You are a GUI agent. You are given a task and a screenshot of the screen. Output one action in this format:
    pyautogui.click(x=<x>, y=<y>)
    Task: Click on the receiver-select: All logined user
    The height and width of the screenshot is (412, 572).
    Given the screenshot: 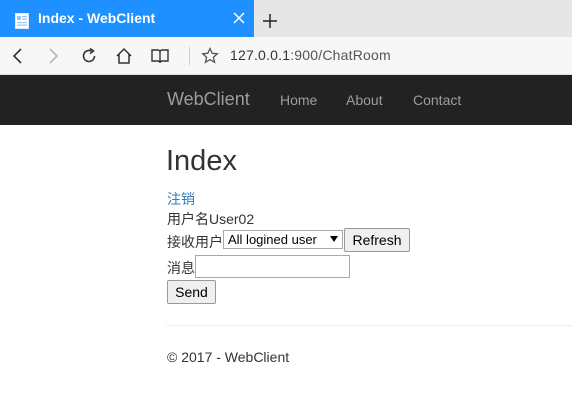 What is the action you would take?
    pyautogui.click(x=283, y=239)
    